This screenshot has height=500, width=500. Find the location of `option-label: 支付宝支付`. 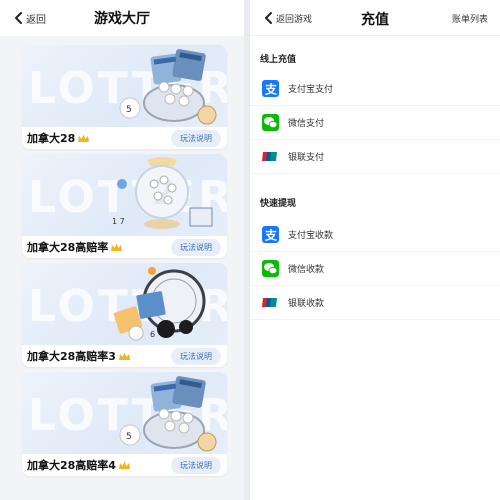

option-label: 支付宝支付 is located at coordinates (311, 90).